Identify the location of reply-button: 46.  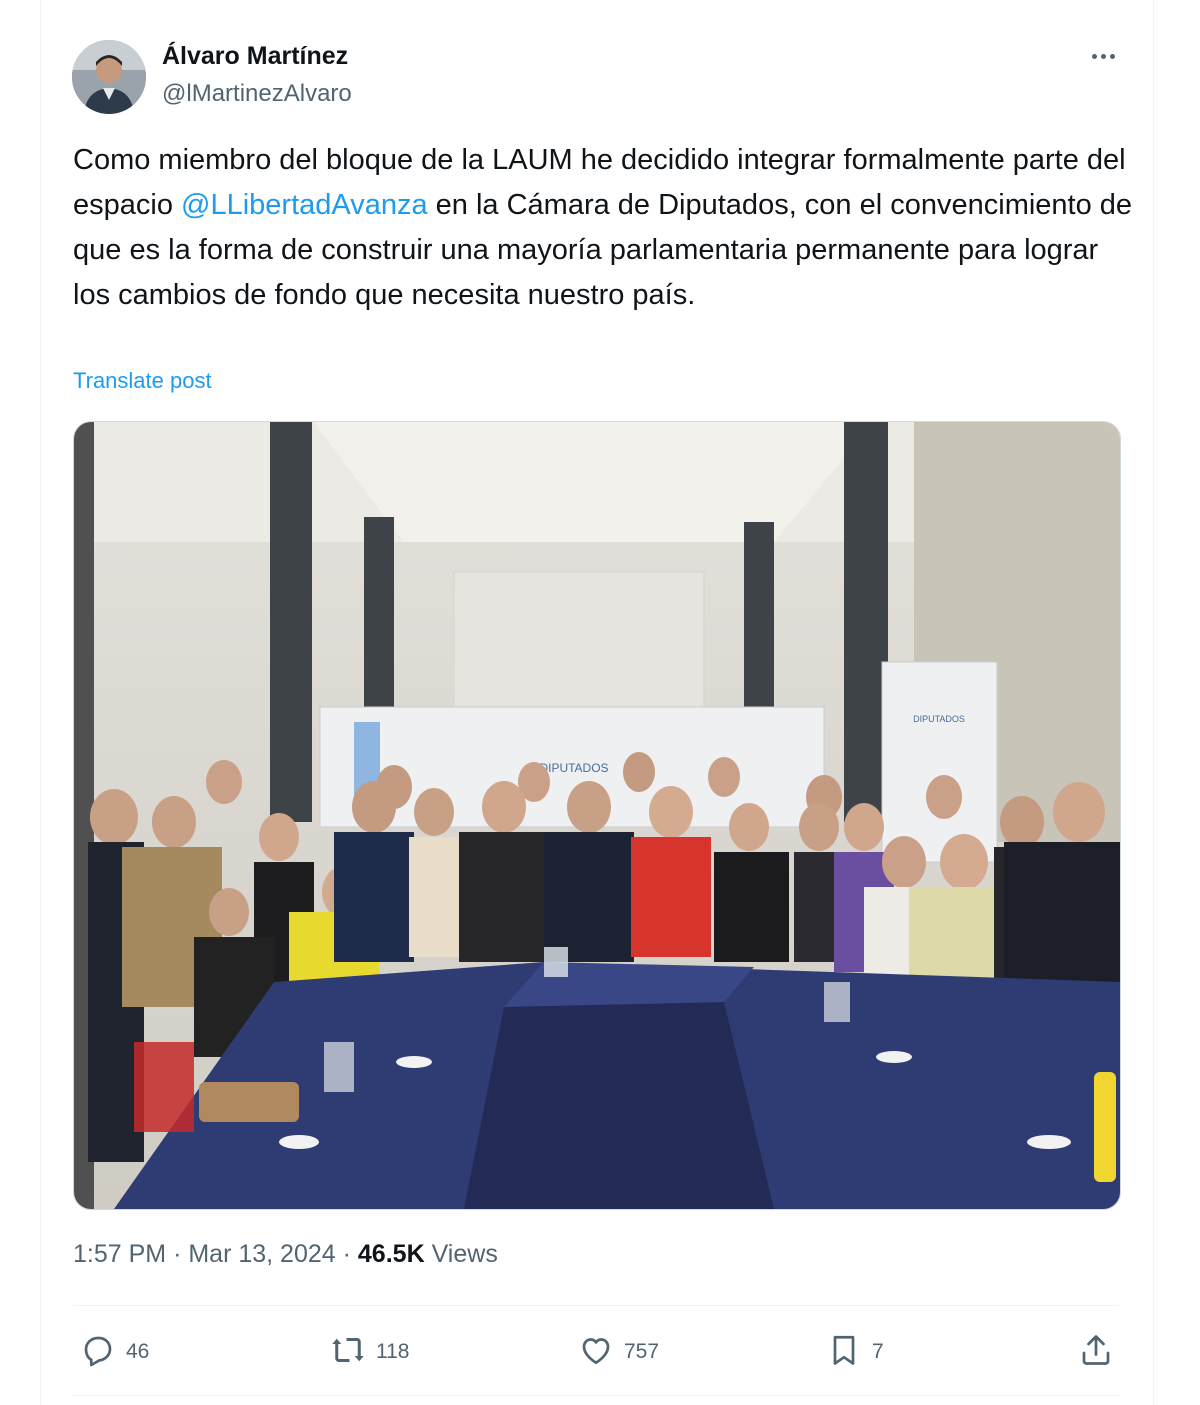
(114, 1352).